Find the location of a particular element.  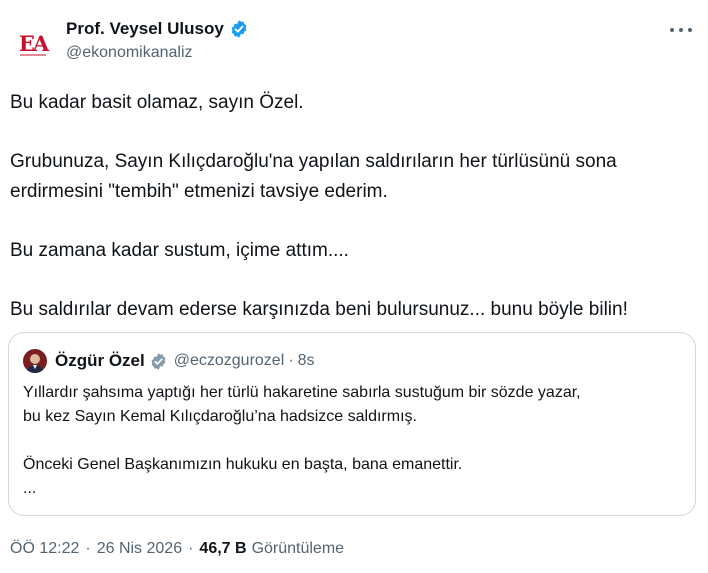

quoted-author-handle: @eczozgurozel is located at coordinates (229, 360).